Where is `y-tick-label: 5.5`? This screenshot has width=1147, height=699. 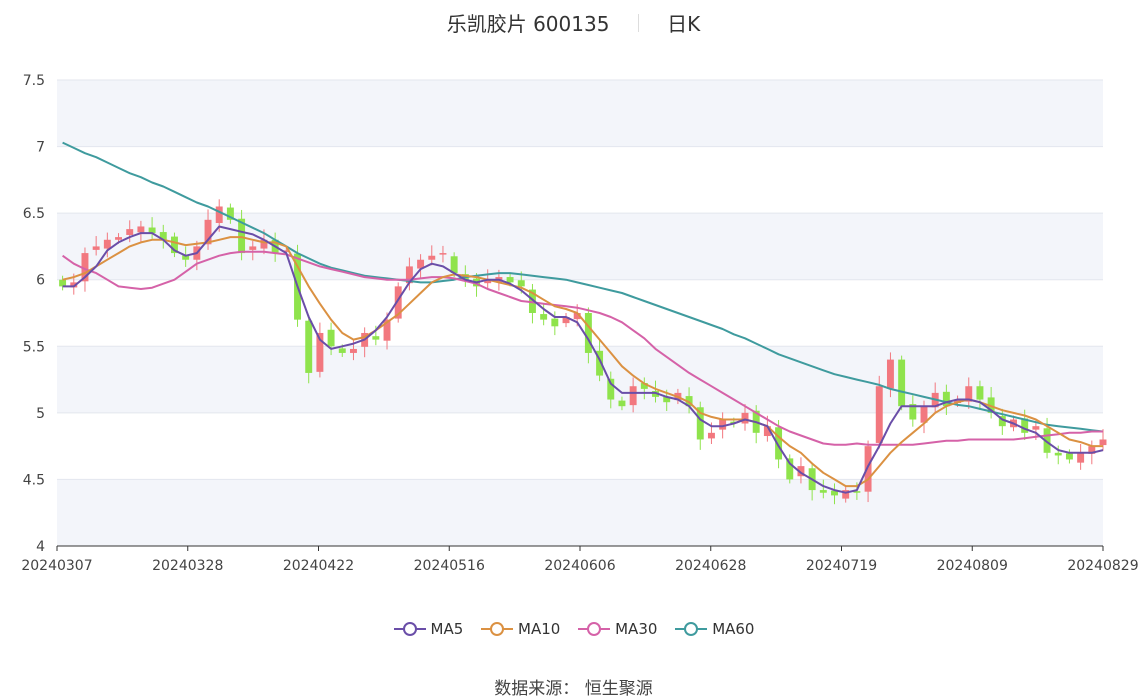 y-tick-label: 5.5 is located at coordinates (34, 347).